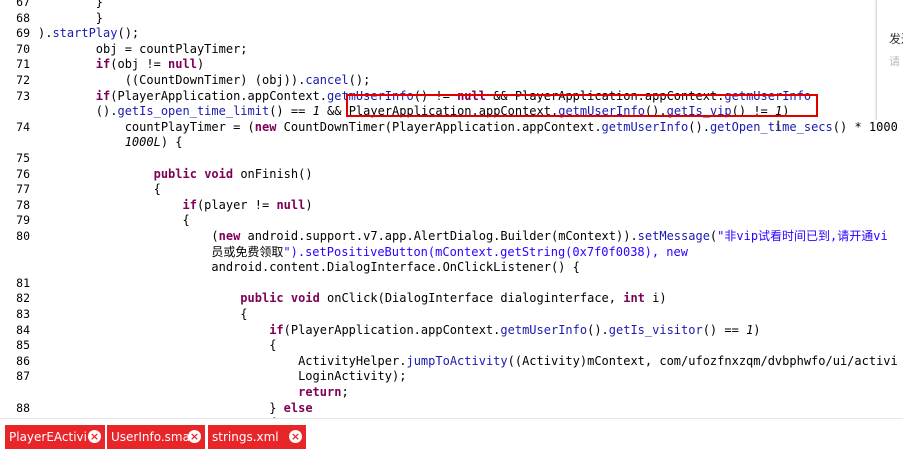 The width and height of the screenshot is (903, 456). Describe the element at coordinates (88, 33) in the screenshot. I see `code-line: ).startPlay();` at that location.